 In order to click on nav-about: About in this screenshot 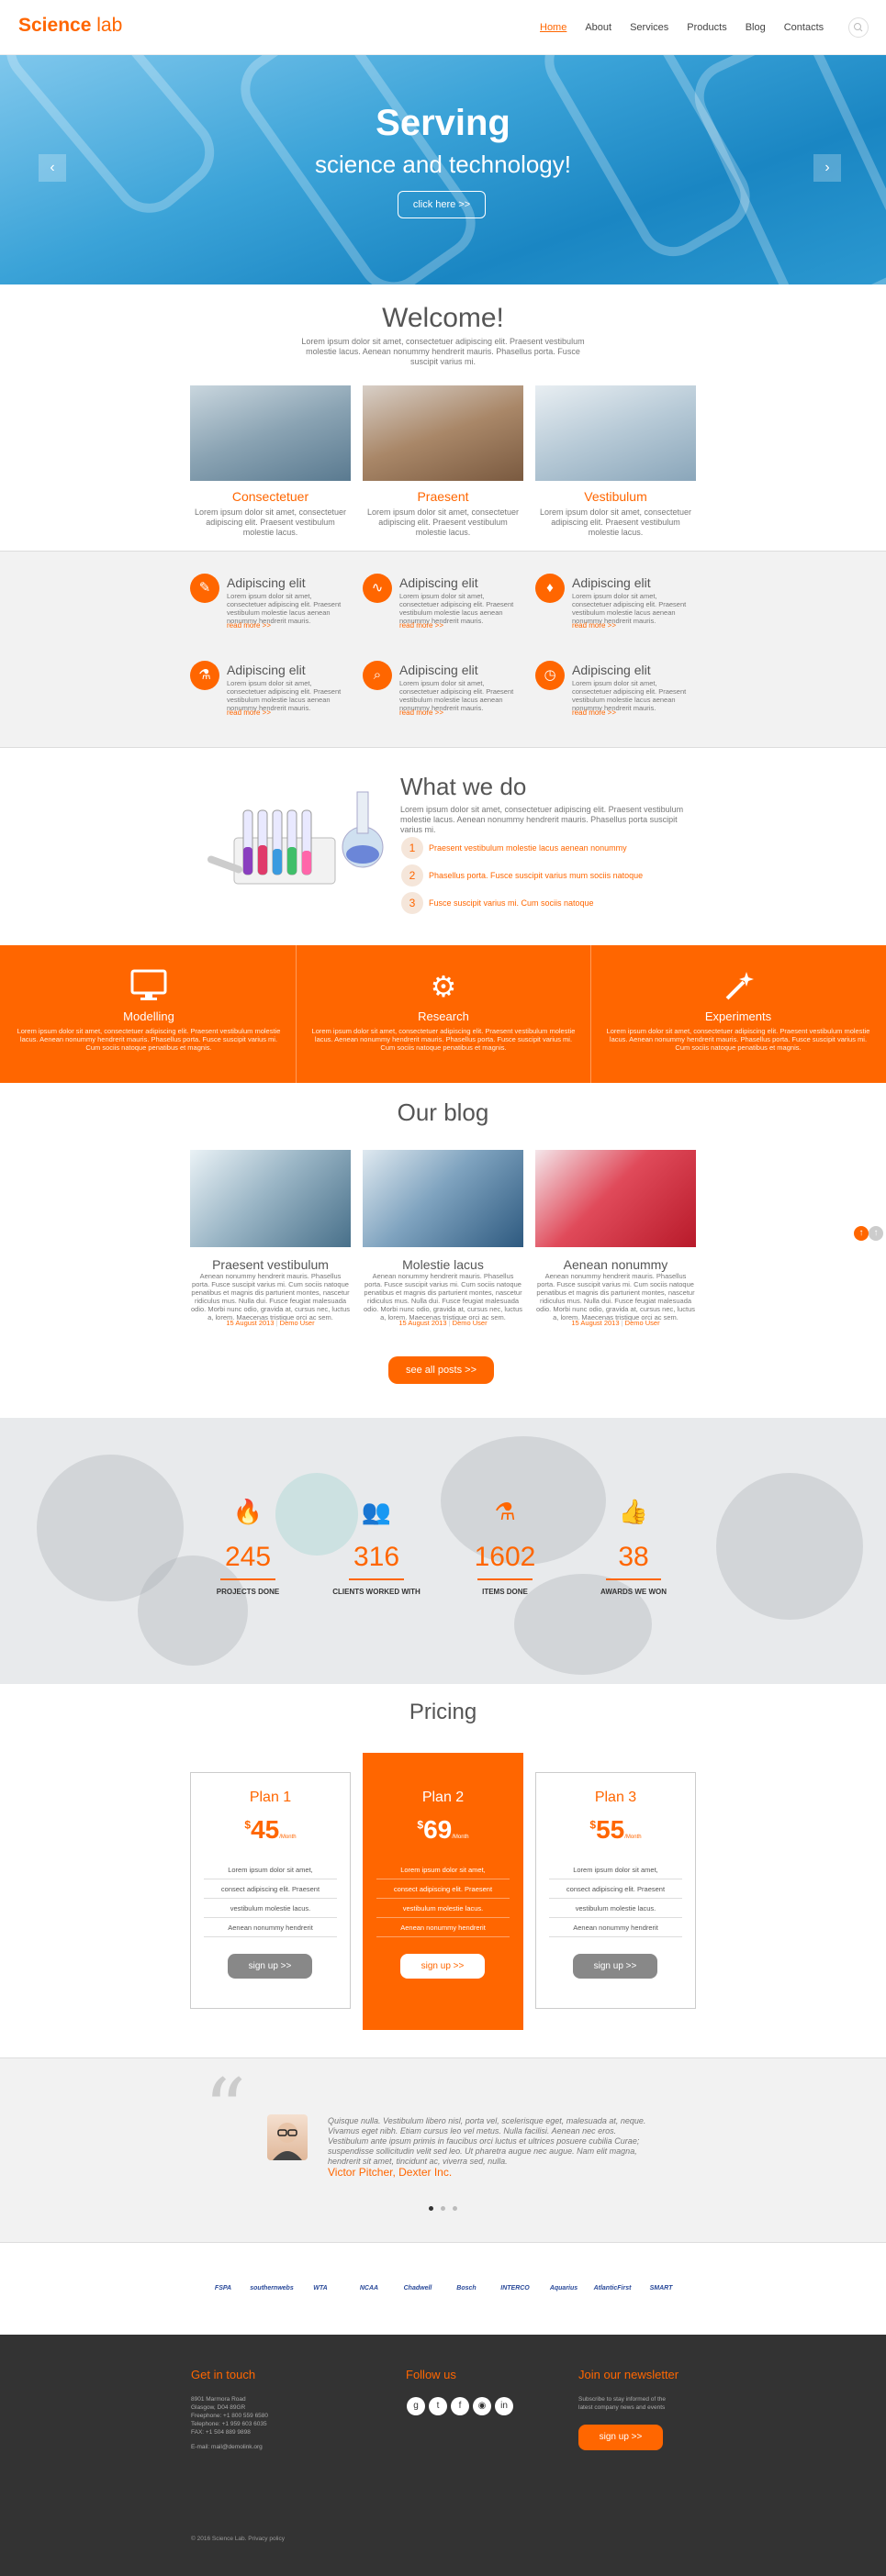, I will do `click(598, 27)`.